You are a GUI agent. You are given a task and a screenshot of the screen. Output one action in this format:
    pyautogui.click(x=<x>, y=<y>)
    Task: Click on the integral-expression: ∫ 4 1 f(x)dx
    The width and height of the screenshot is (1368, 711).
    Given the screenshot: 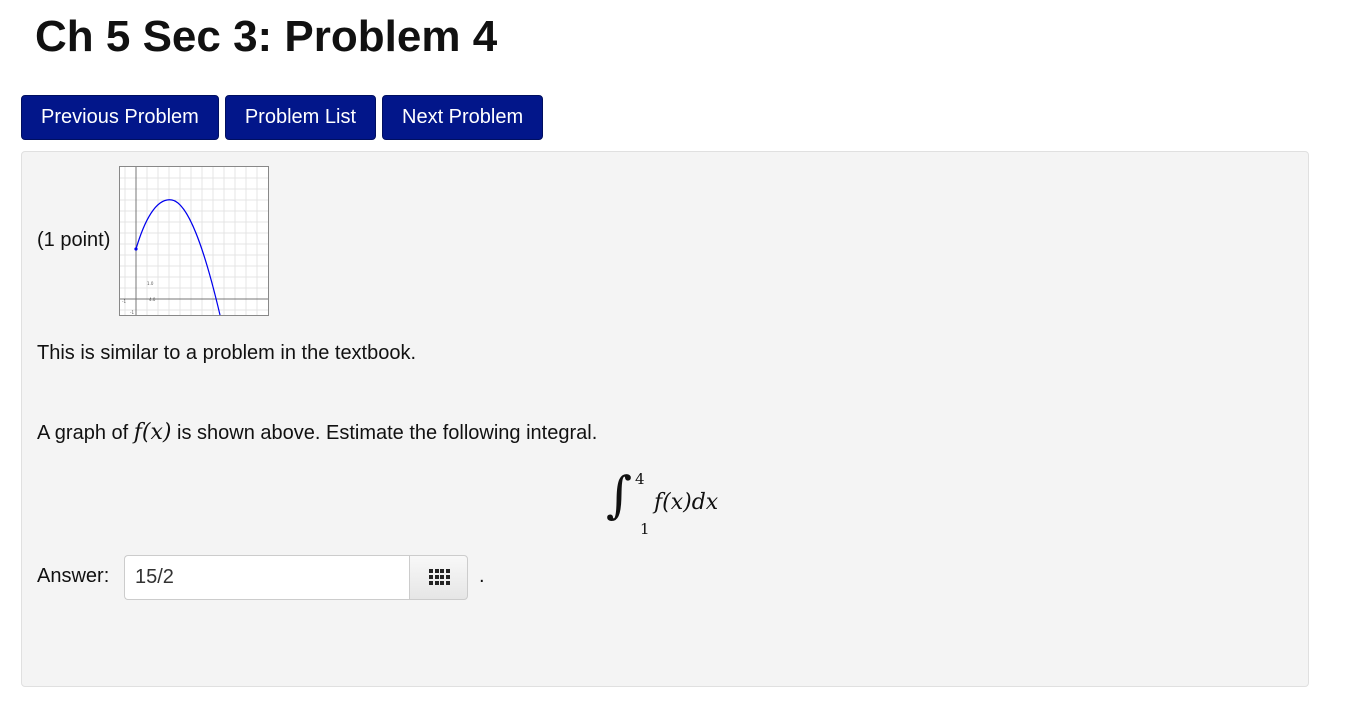 What is the action you would take?
    pyautogui.click(x=676, y=503)
    